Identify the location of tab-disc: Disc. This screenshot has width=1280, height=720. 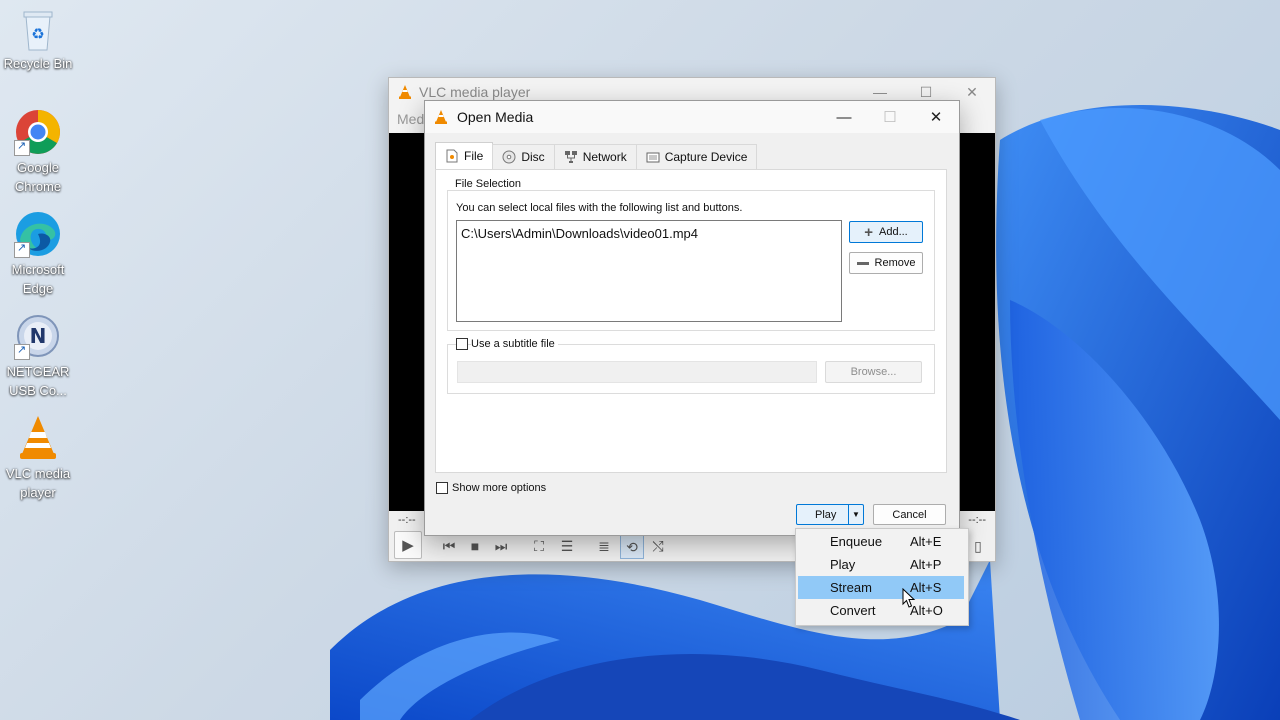
(523, 156).